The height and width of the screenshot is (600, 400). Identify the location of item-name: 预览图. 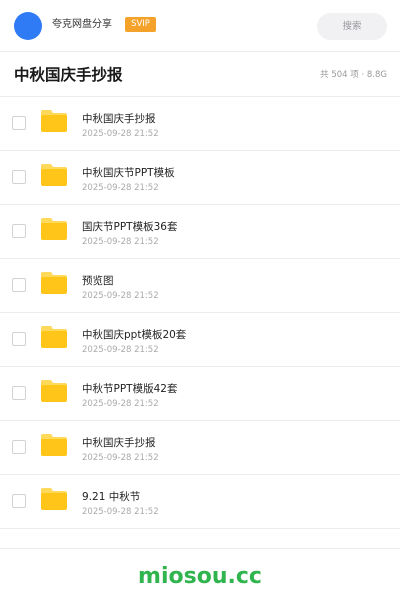
(98, 281).